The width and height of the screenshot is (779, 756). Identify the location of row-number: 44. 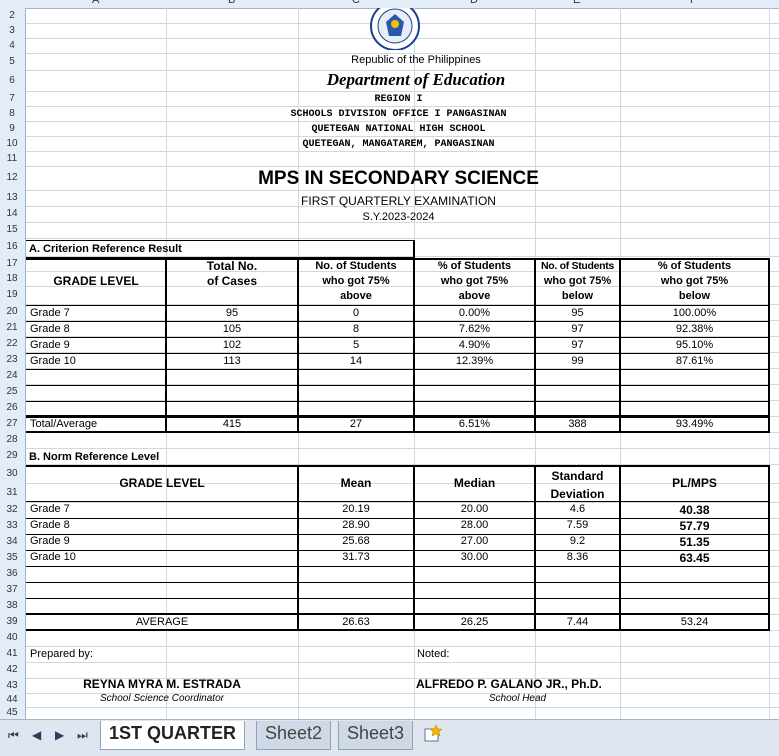
(12, 699).